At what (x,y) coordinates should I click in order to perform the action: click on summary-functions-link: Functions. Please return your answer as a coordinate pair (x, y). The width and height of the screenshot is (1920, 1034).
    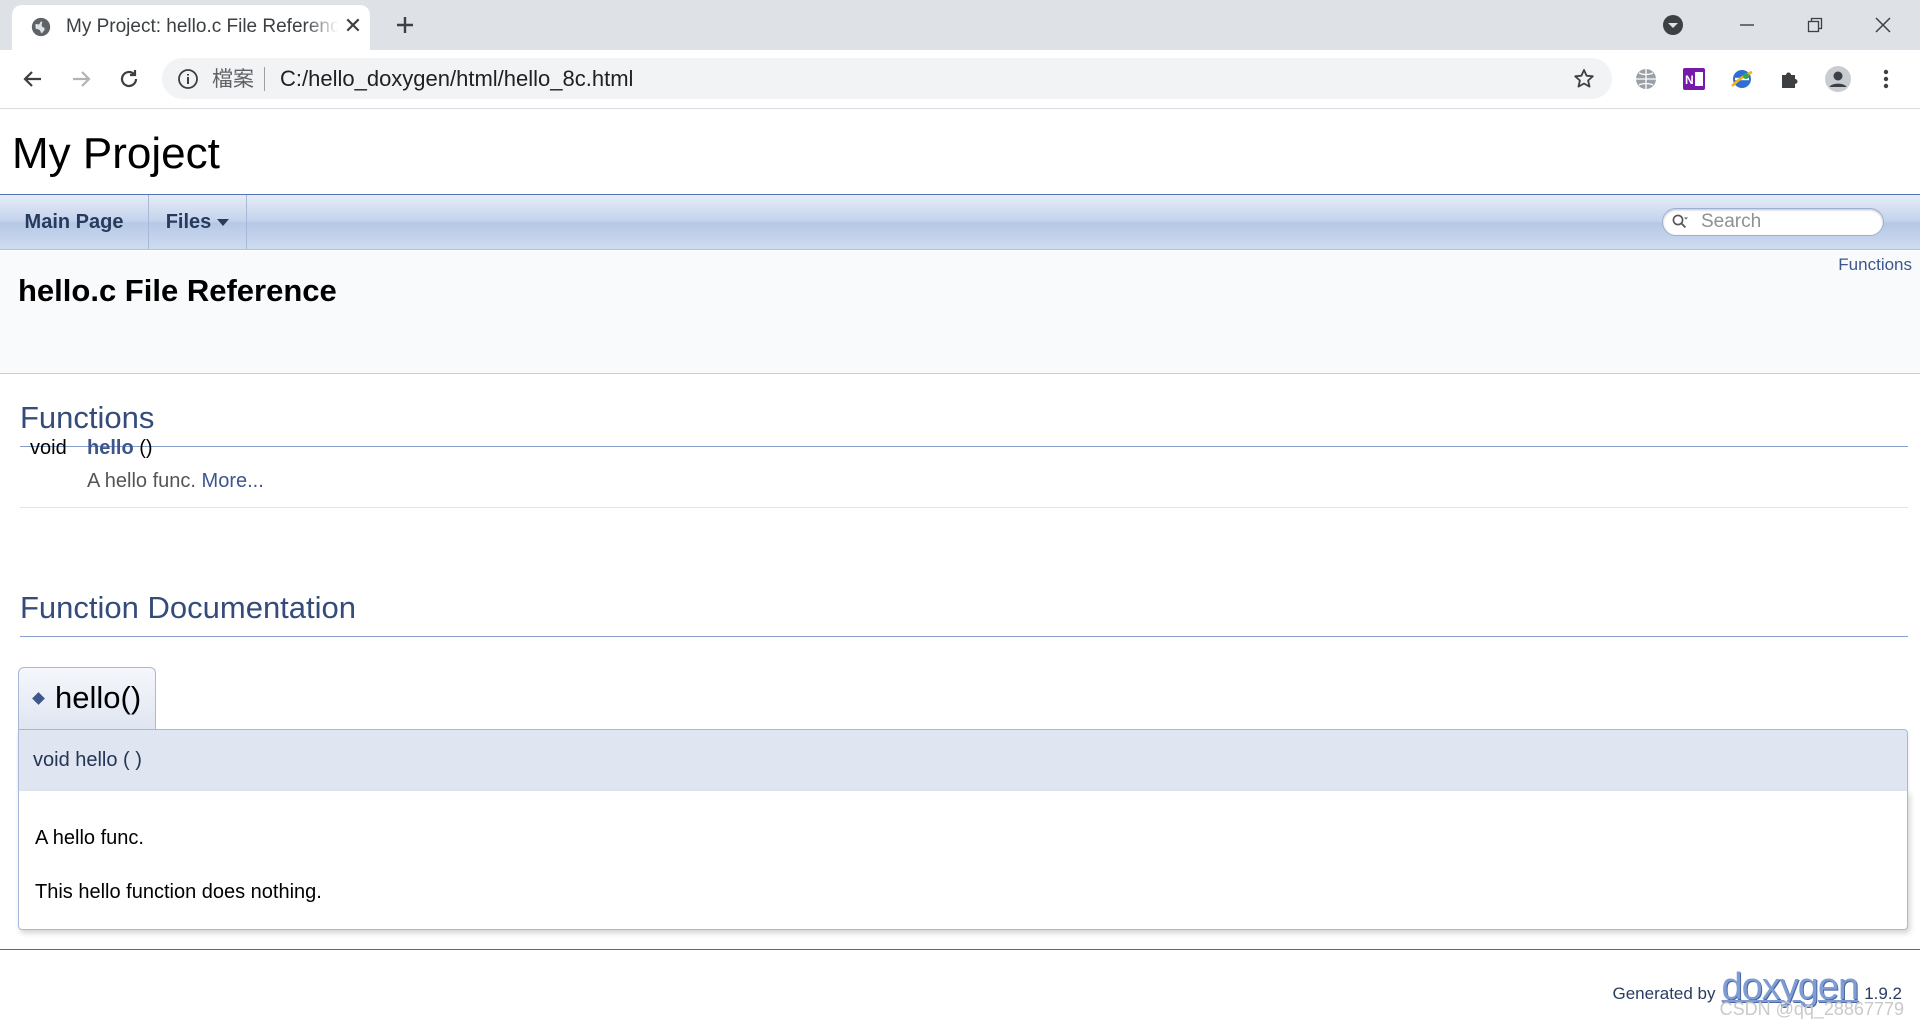
    Looking at the image, I should click on (1875, 265).